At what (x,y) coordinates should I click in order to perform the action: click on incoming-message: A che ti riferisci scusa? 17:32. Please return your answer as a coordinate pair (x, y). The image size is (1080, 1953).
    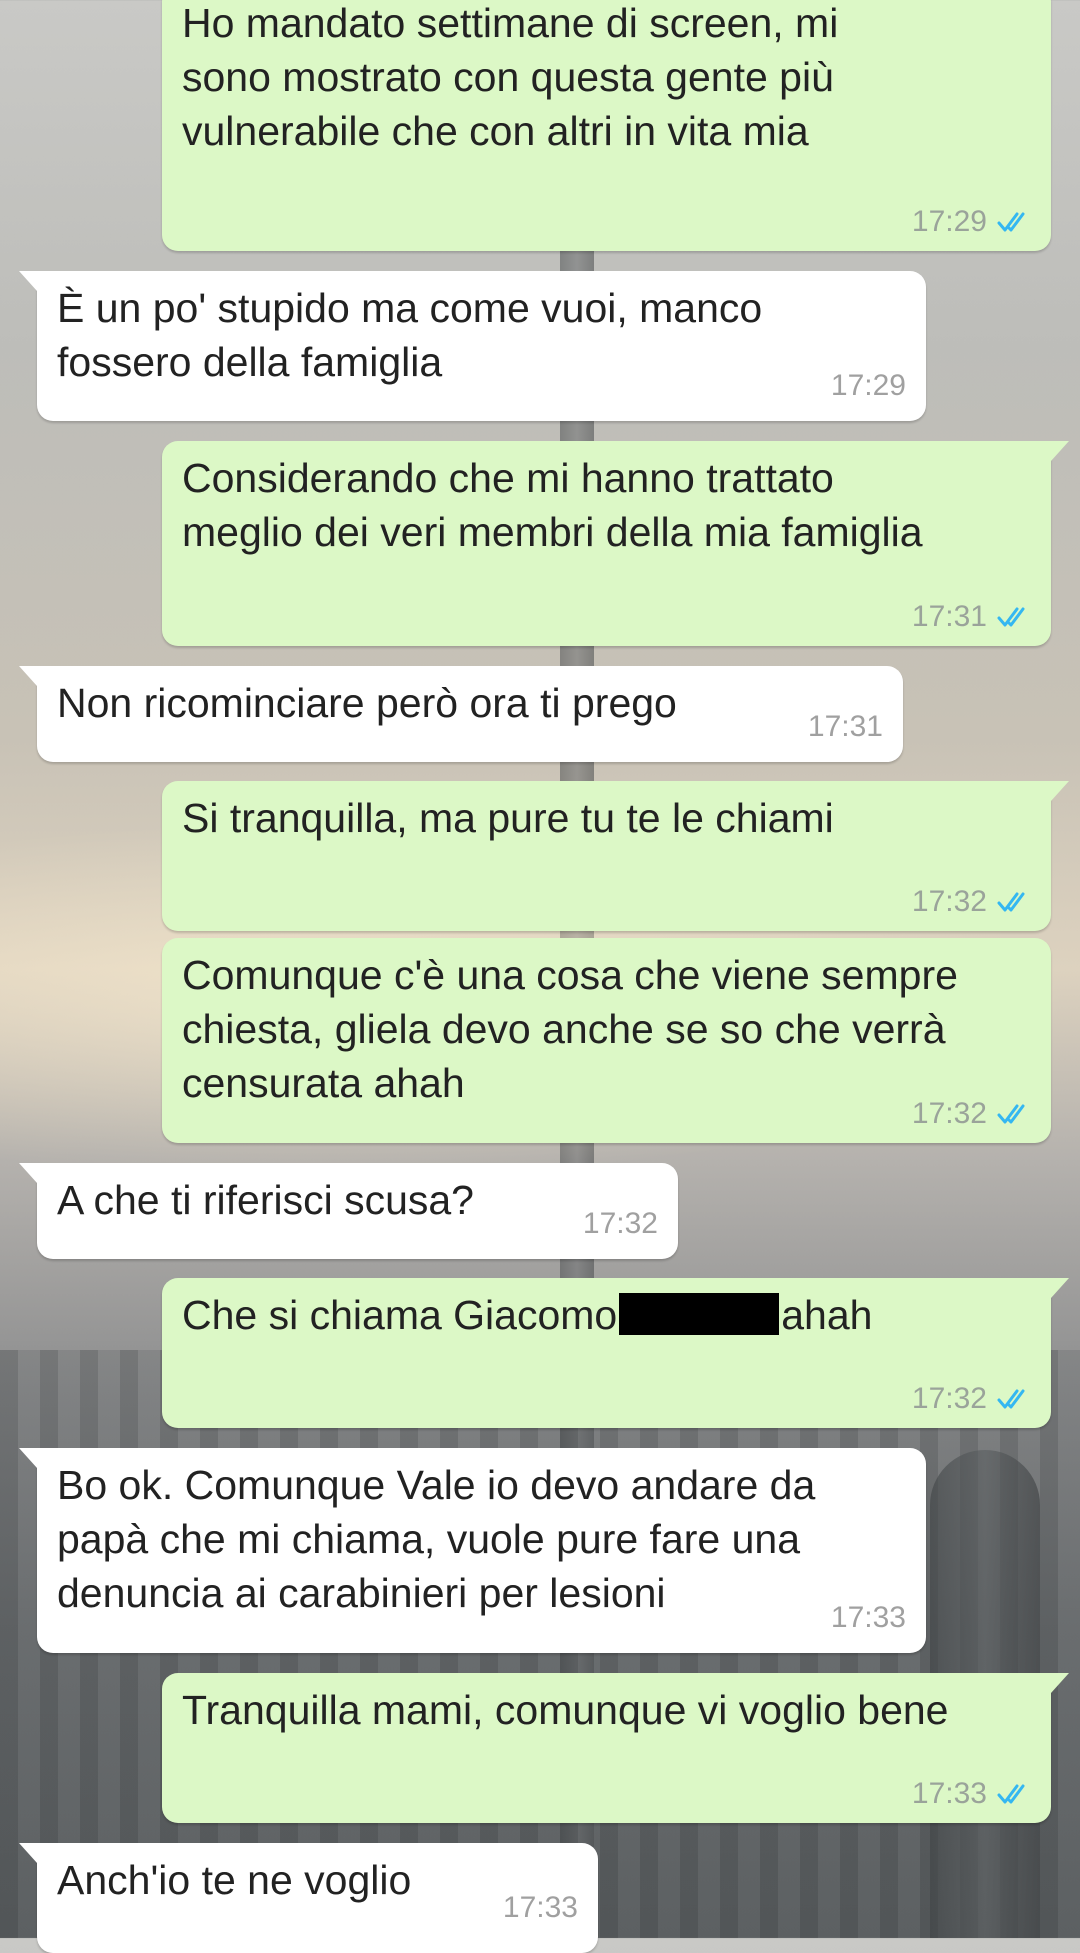
    Looking at the image, I should click on (348, 1211).